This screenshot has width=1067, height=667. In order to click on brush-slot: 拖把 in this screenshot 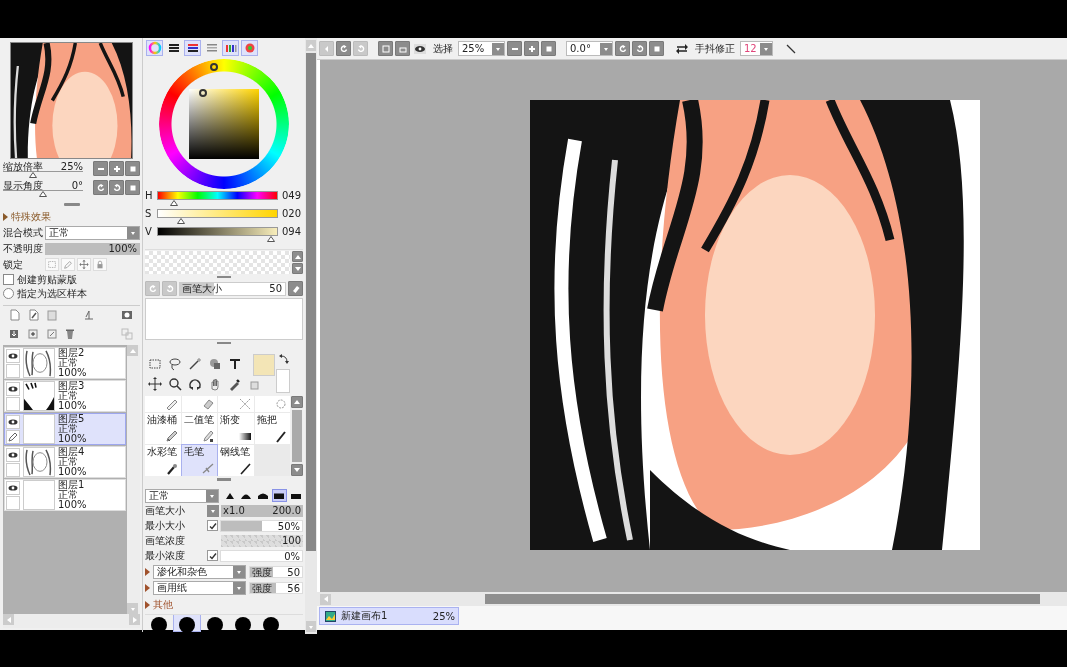, I will do `click(272, 429)`.